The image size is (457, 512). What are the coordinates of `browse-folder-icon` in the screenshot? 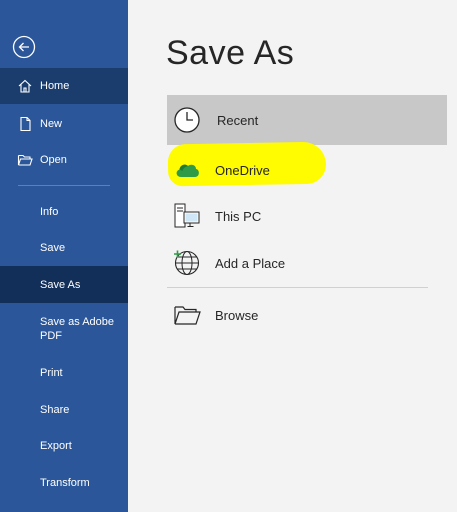 It's located at (187, 315).